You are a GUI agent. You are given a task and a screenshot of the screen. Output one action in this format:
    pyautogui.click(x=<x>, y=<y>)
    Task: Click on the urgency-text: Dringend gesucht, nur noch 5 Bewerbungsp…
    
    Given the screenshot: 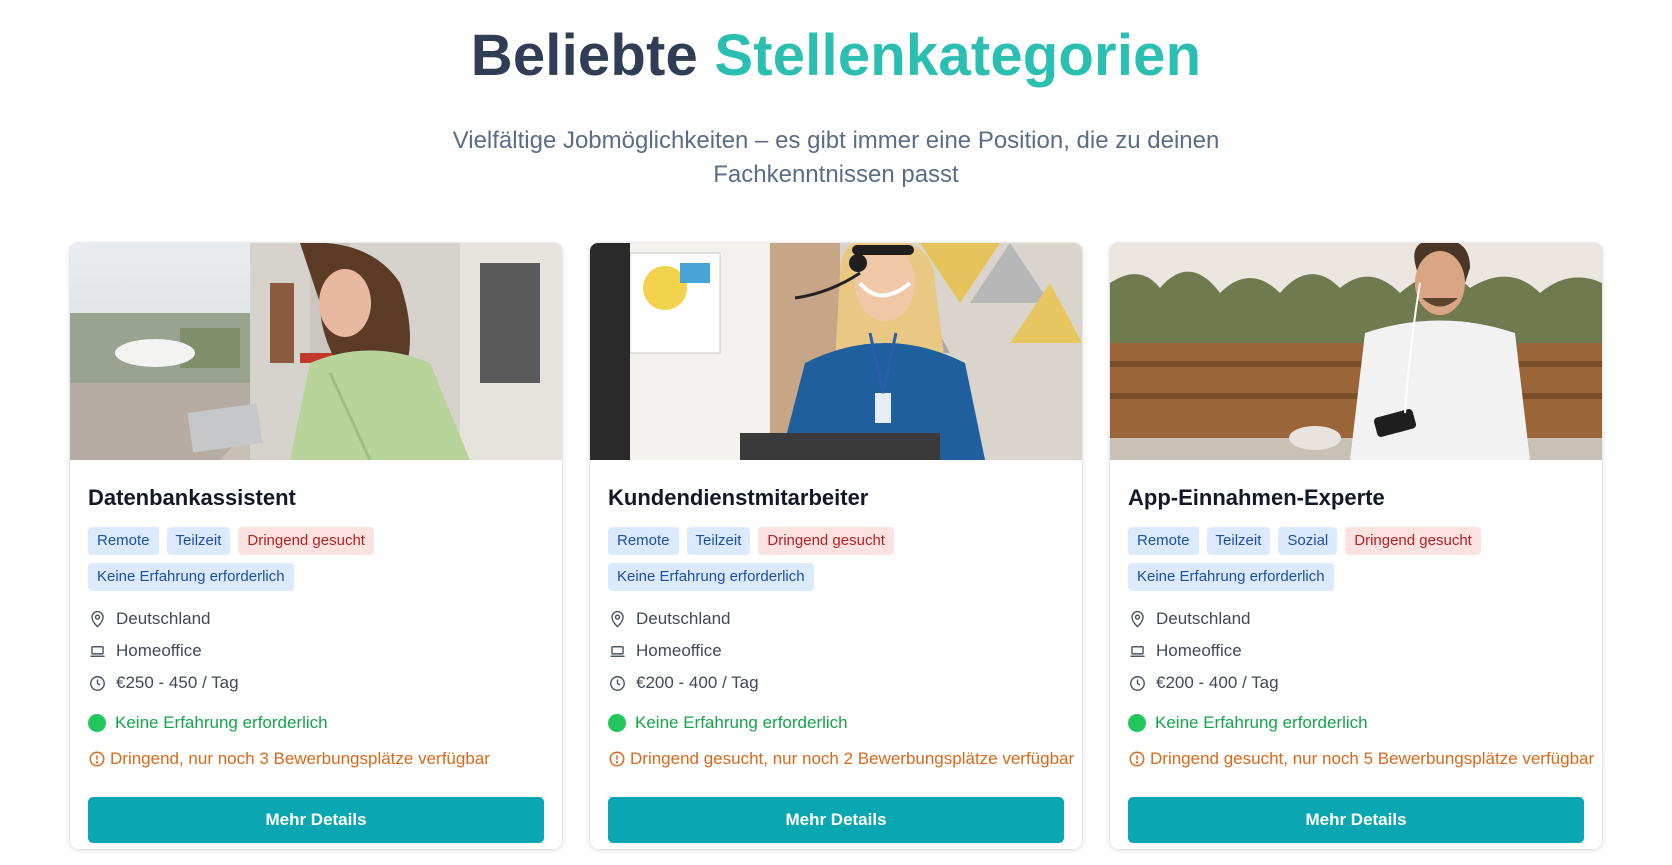 What is the action you would take?
    pyautogui.click(x=1372, y=758)
    